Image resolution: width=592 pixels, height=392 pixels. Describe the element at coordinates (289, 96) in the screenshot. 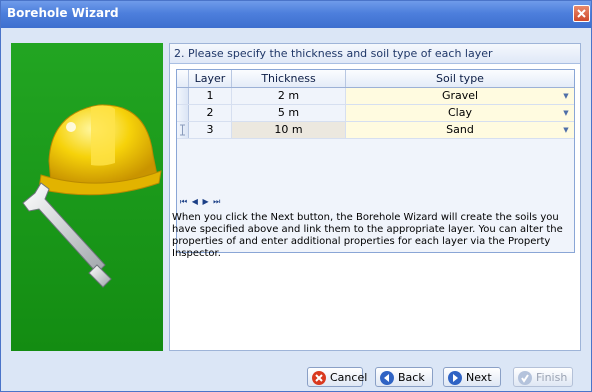

I see `thickness-cell: 2 m` at that location.